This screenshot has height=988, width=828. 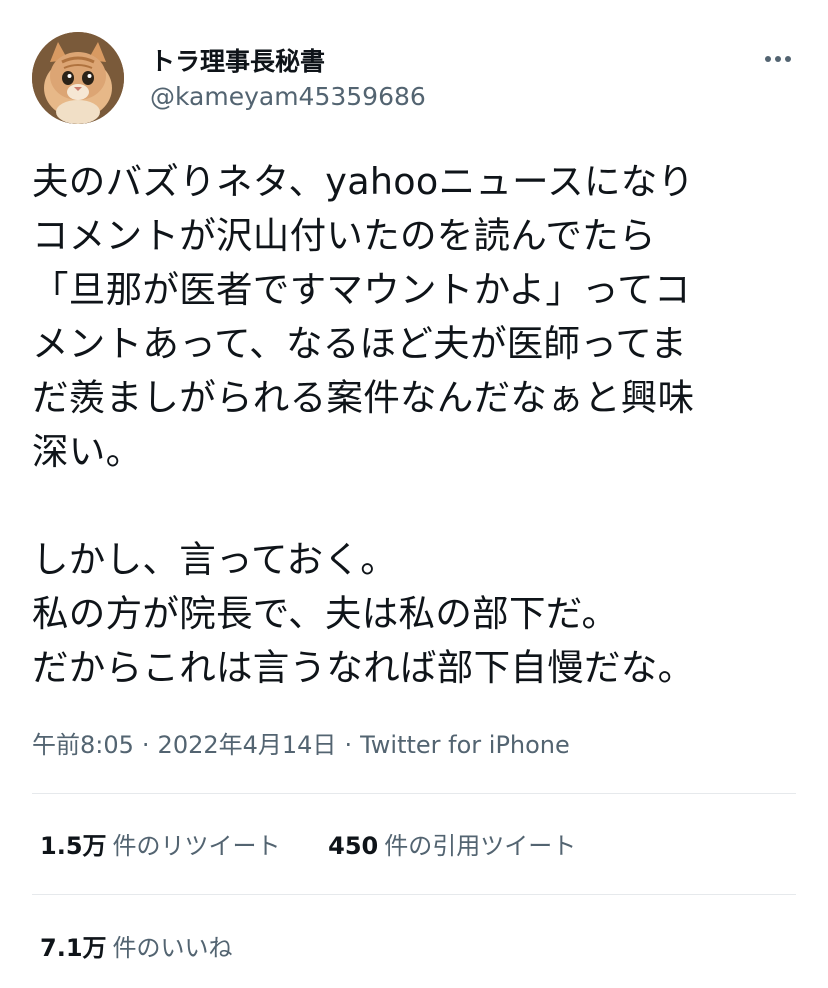 I want to click on retweets-label: 件のリツイート, so click(x=196, y=846).